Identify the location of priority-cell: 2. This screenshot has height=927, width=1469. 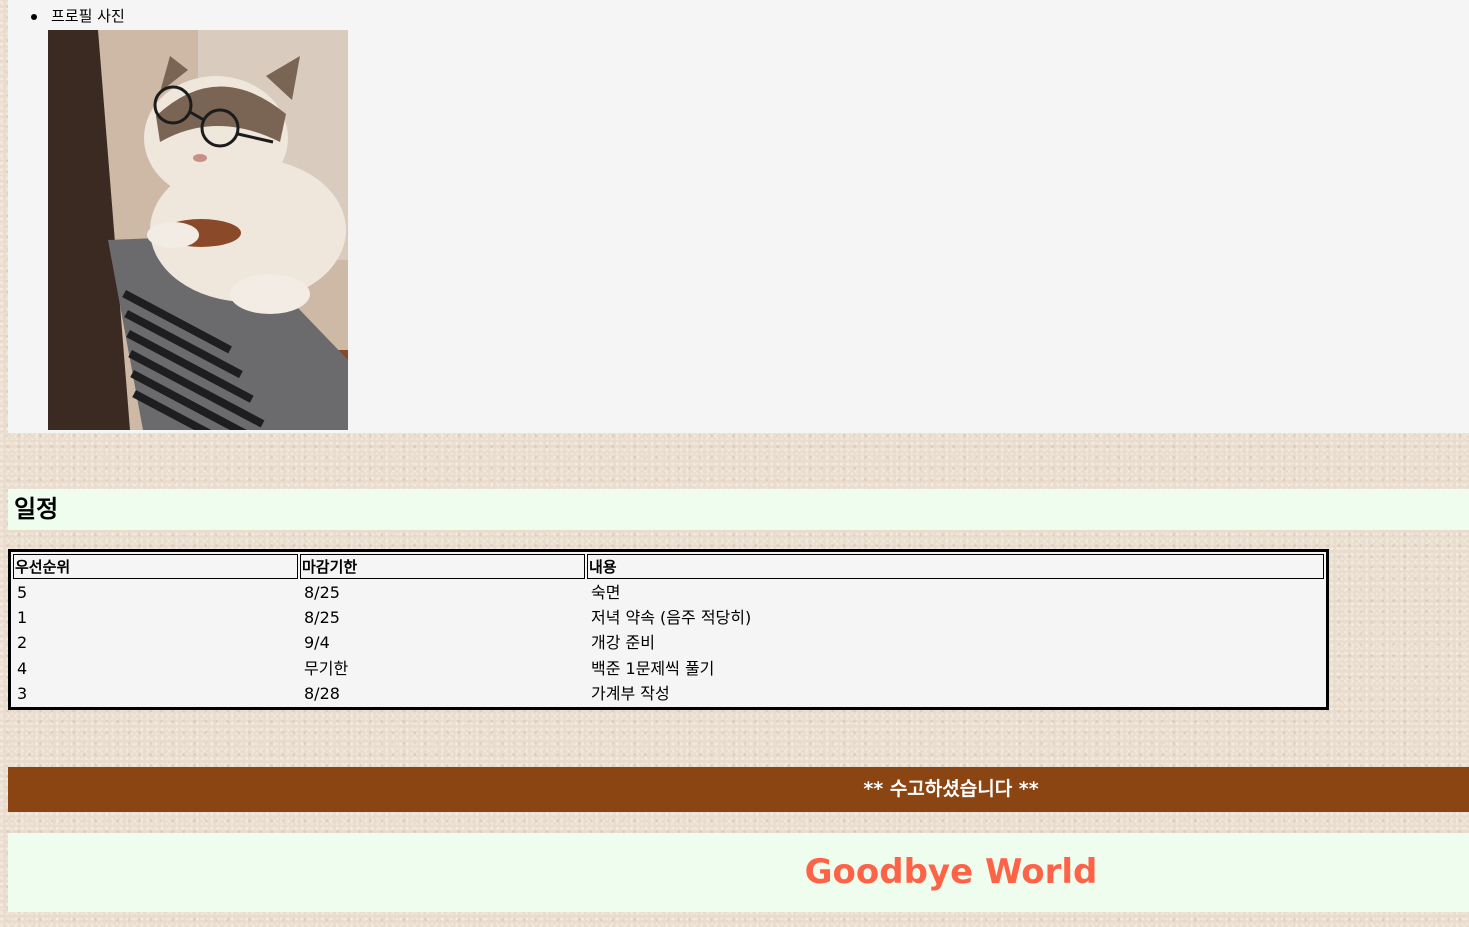
(22, 643).